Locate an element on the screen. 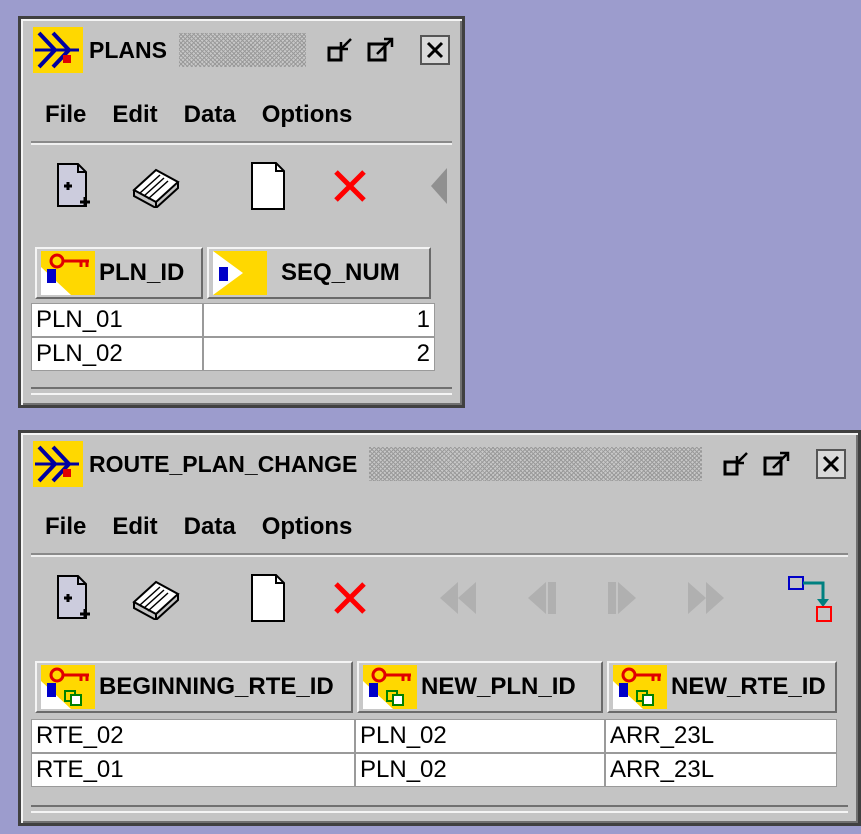  table-cell: 2 is located at coordinates (319, 354).